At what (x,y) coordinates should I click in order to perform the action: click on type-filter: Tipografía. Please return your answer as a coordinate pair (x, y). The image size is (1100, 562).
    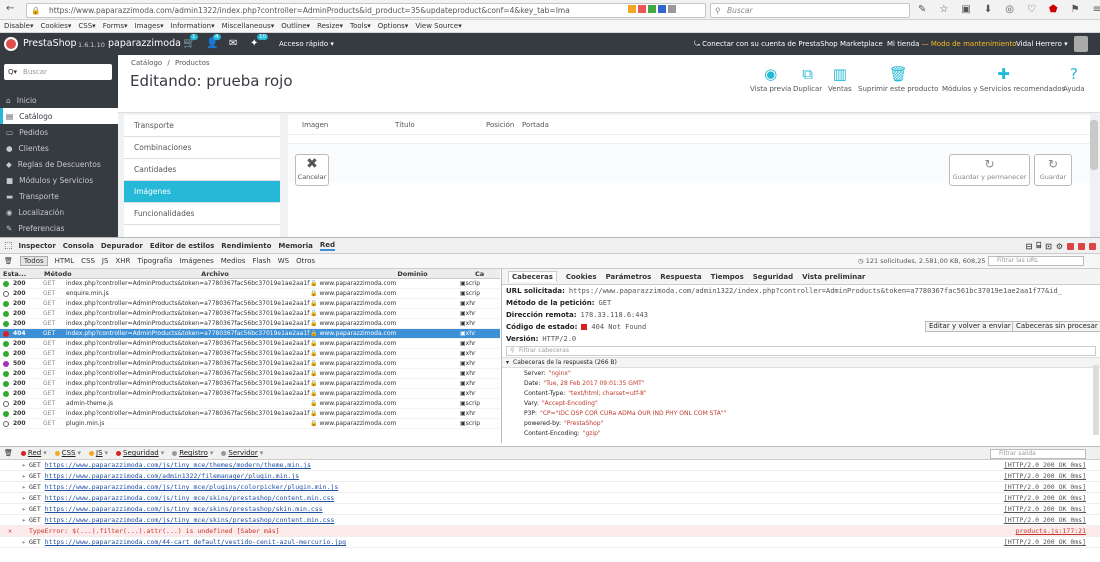
    Looking at the image, I should click on (154, 261).